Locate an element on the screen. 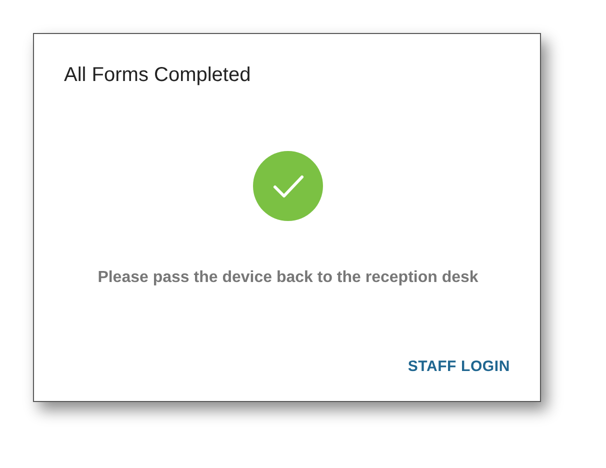 The height and width of the screenshot is (468, 606). staff-login-button: STAFF LOGIN is located at coordinates (459, 366).